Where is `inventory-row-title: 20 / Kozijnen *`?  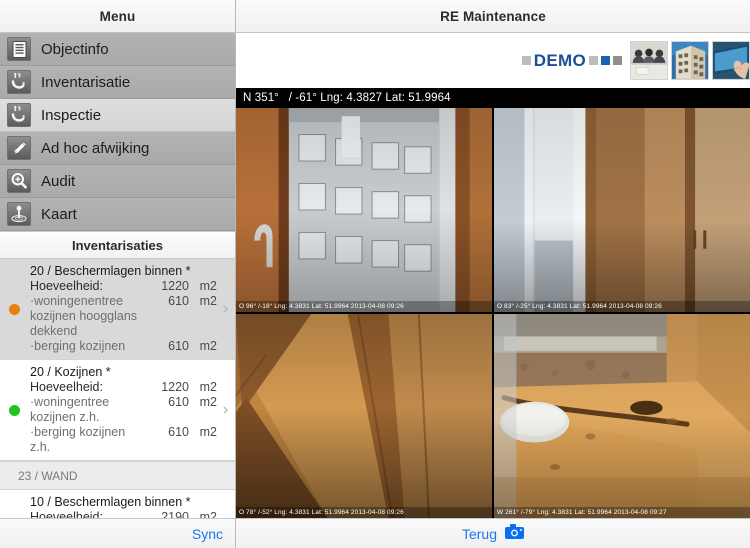 inventory-row-title: 20 / Kozijnen * is located at coordinates (70, 372).